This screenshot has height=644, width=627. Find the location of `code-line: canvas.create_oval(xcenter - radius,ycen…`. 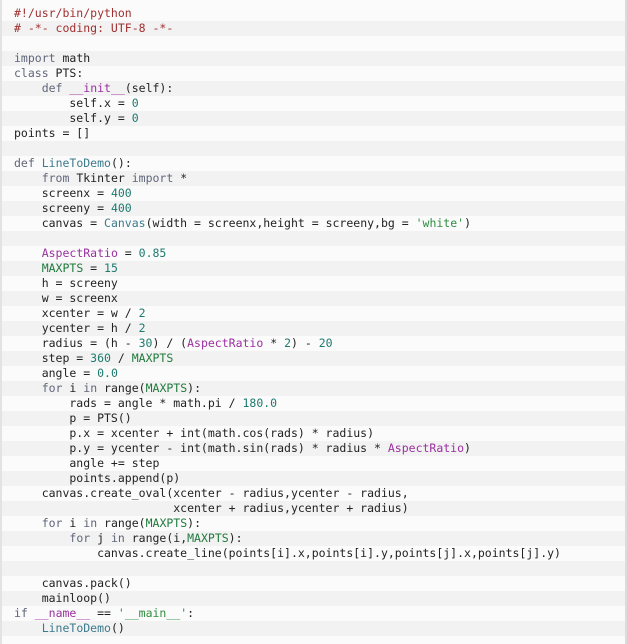

code-line: canvas.create_oval(xcenter - radius,ycen… is located at coordinates (313, 493).